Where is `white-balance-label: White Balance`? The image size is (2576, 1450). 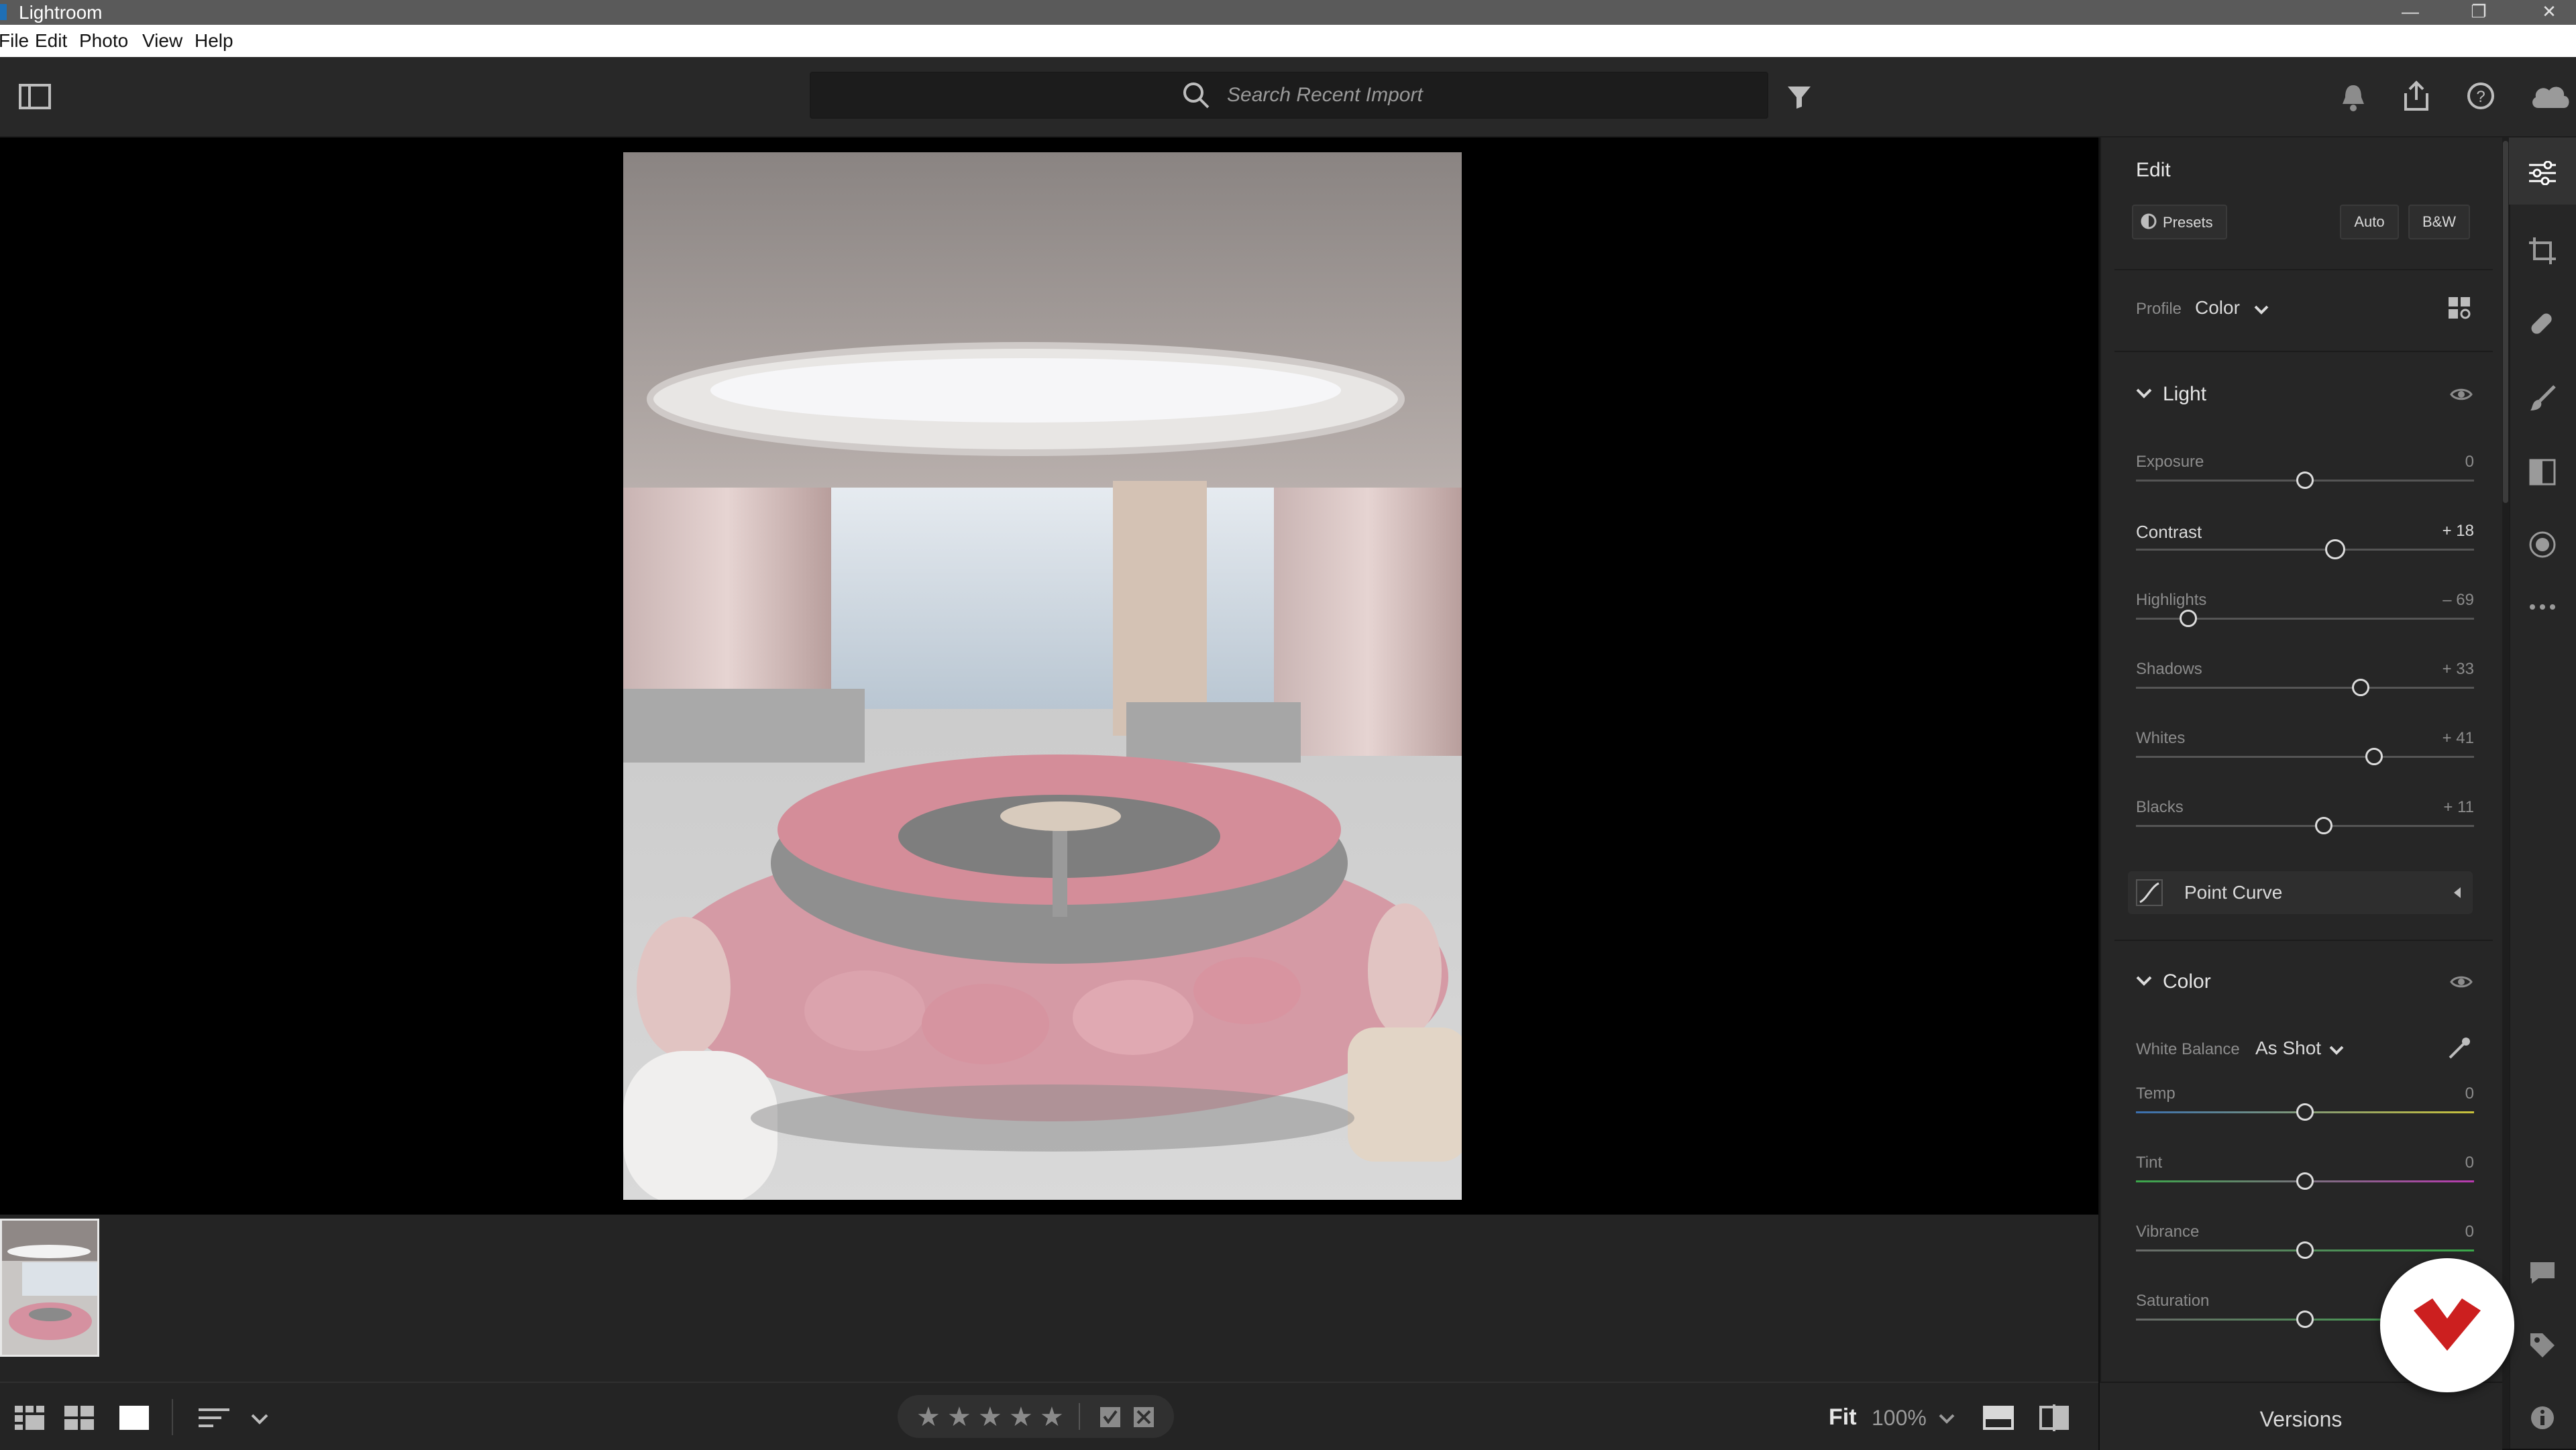
white-balance-label: White Balance is located at coordinates (2188, 1049).